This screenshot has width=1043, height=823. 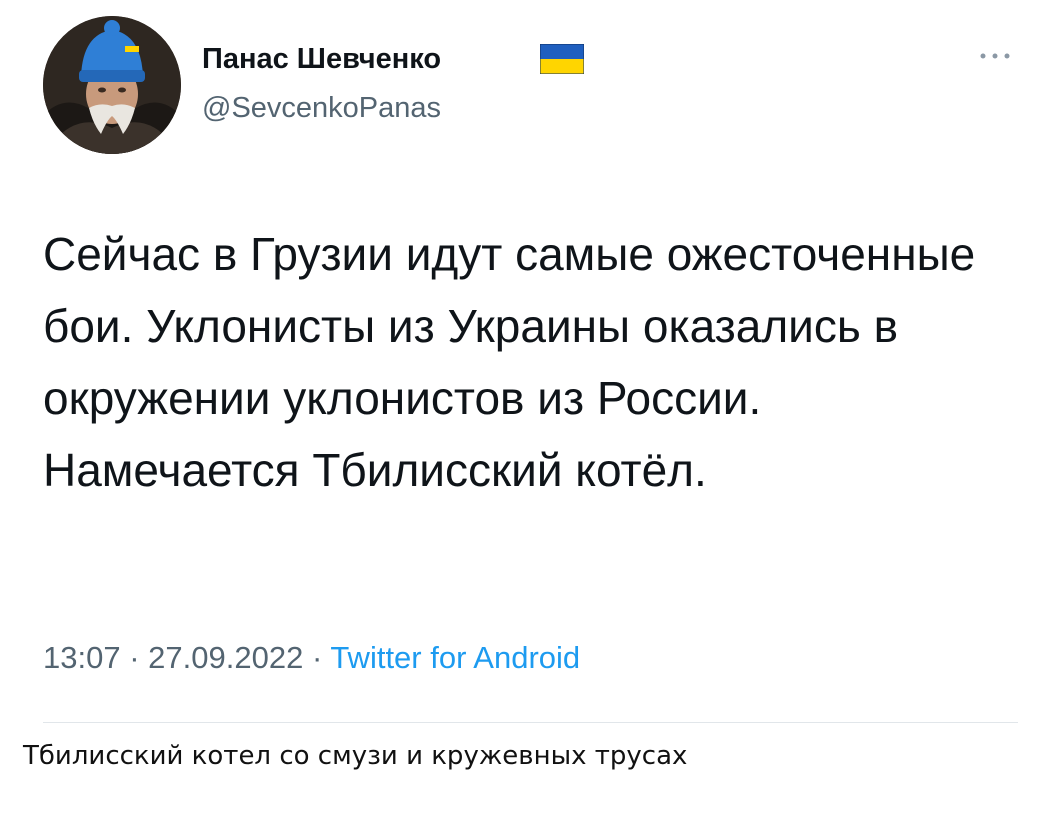 I want to click on avatar-portrait-icon, so click(x=112, y=85).